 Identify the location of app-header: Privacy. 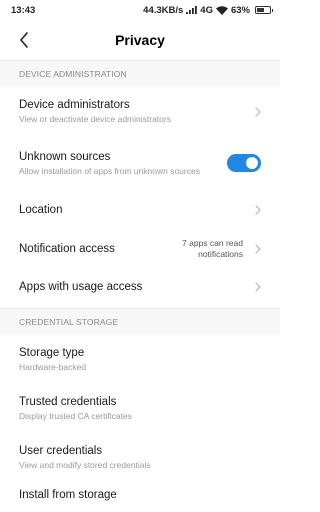
(140, 40).